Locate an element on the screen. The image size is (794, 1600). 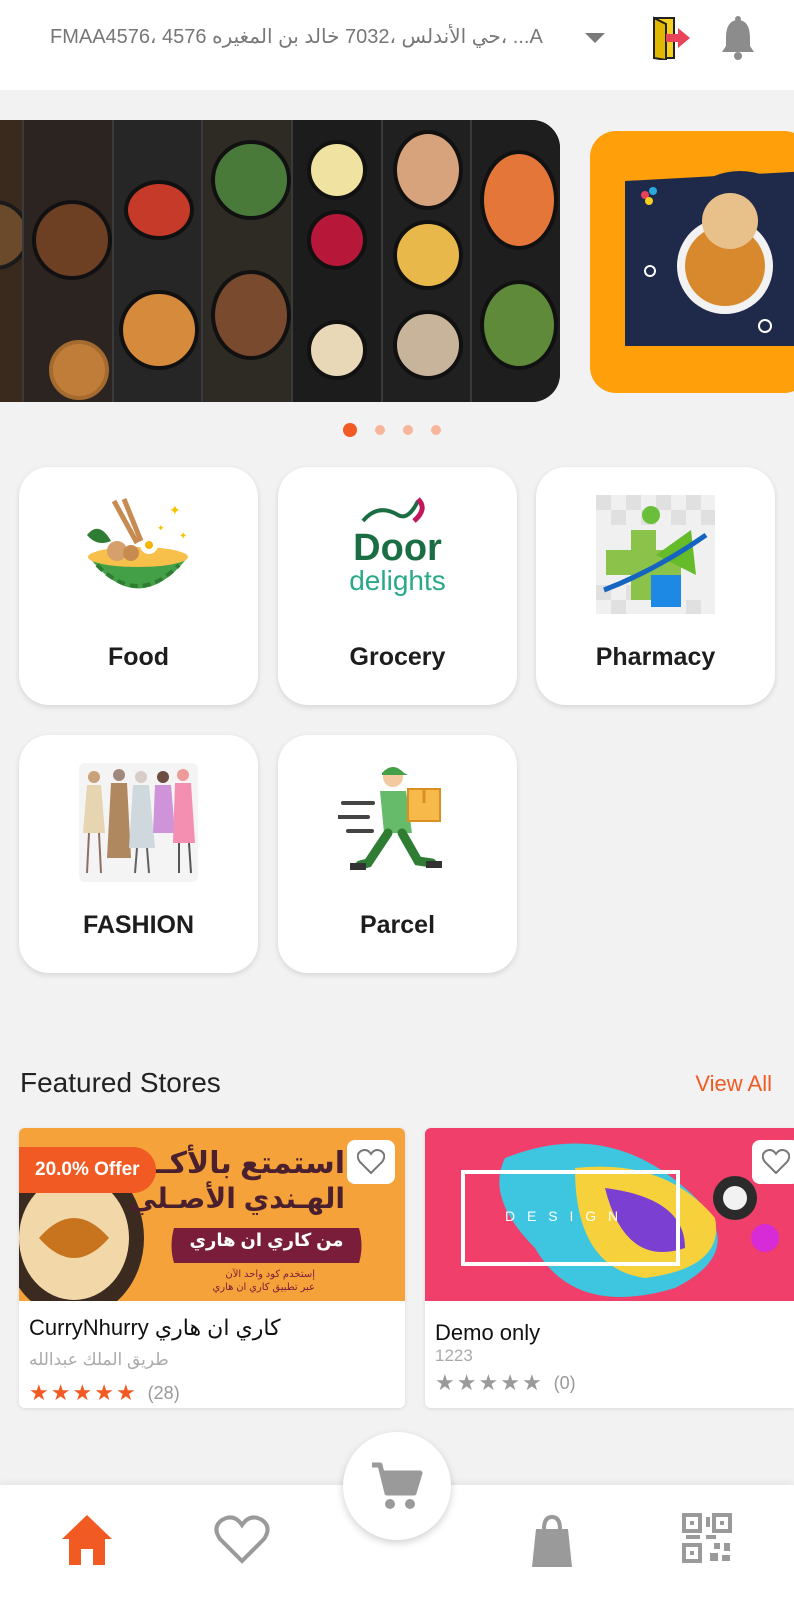
banner-small-1: إستخدم كود واحد الآن is located at coordinates (270, 1274).